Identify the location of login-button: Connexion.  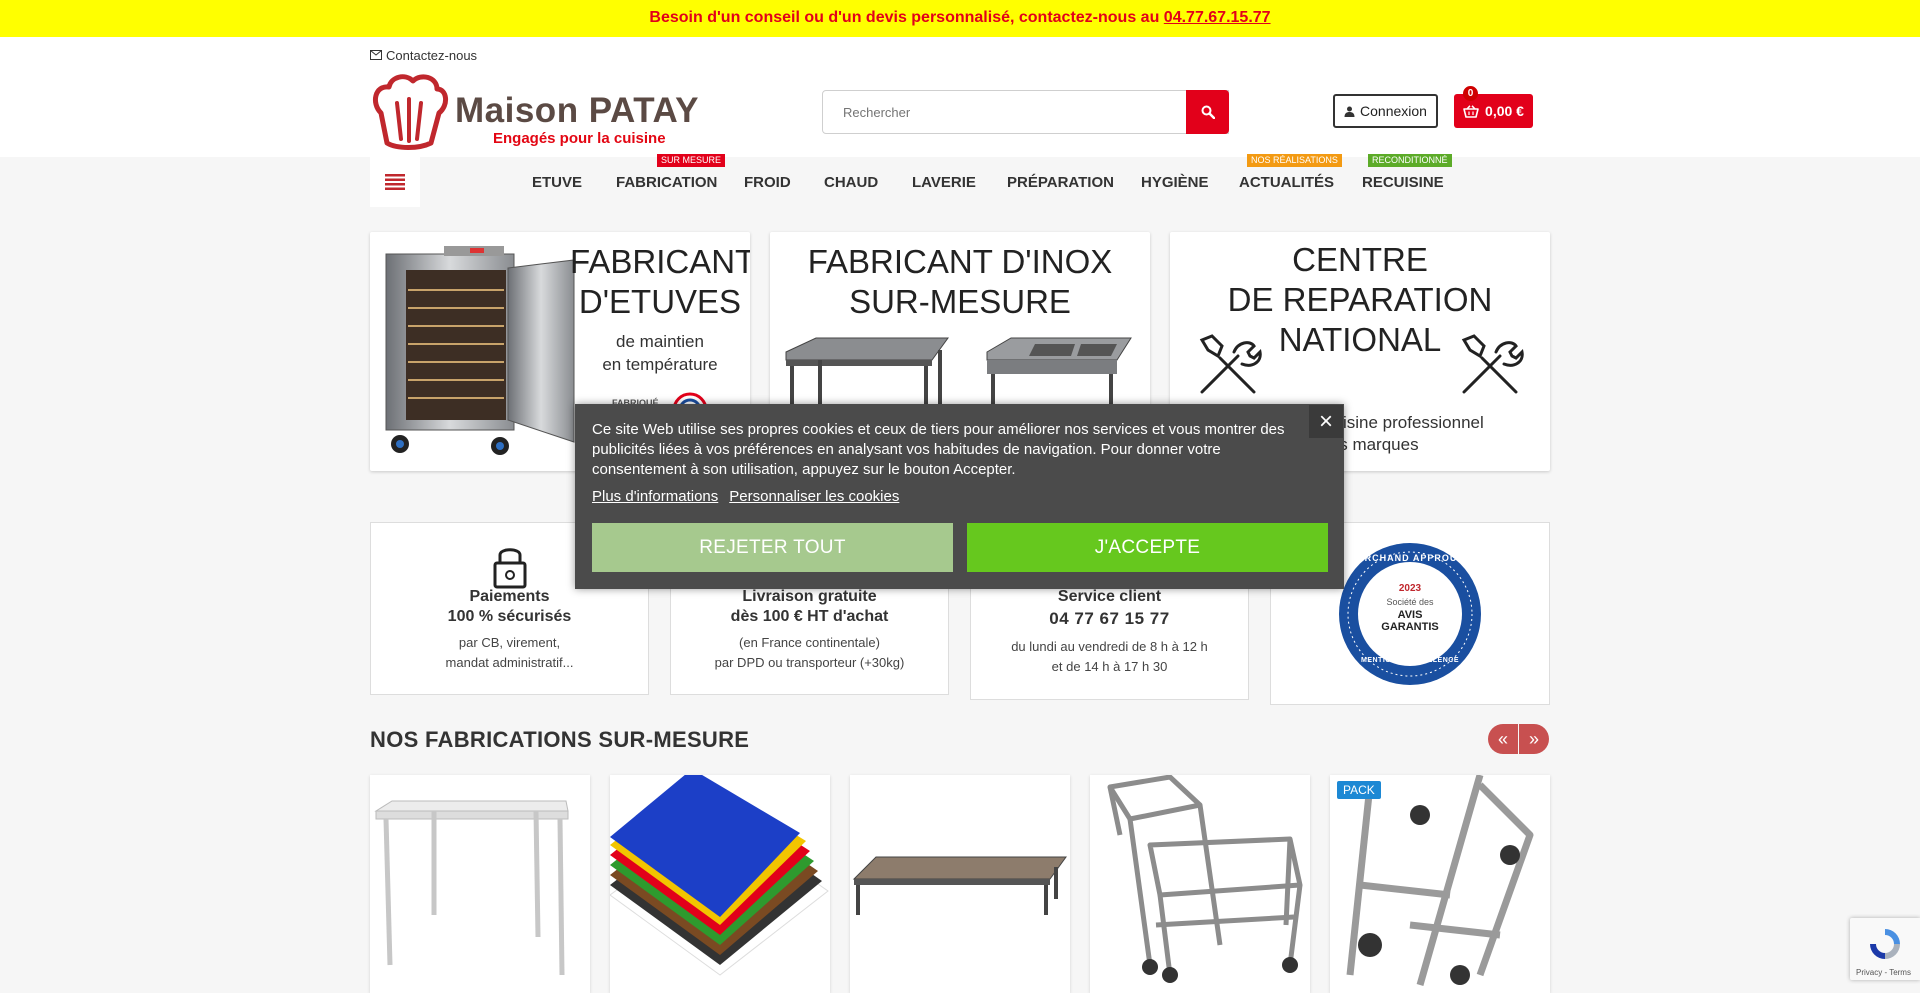
(1385, 111).